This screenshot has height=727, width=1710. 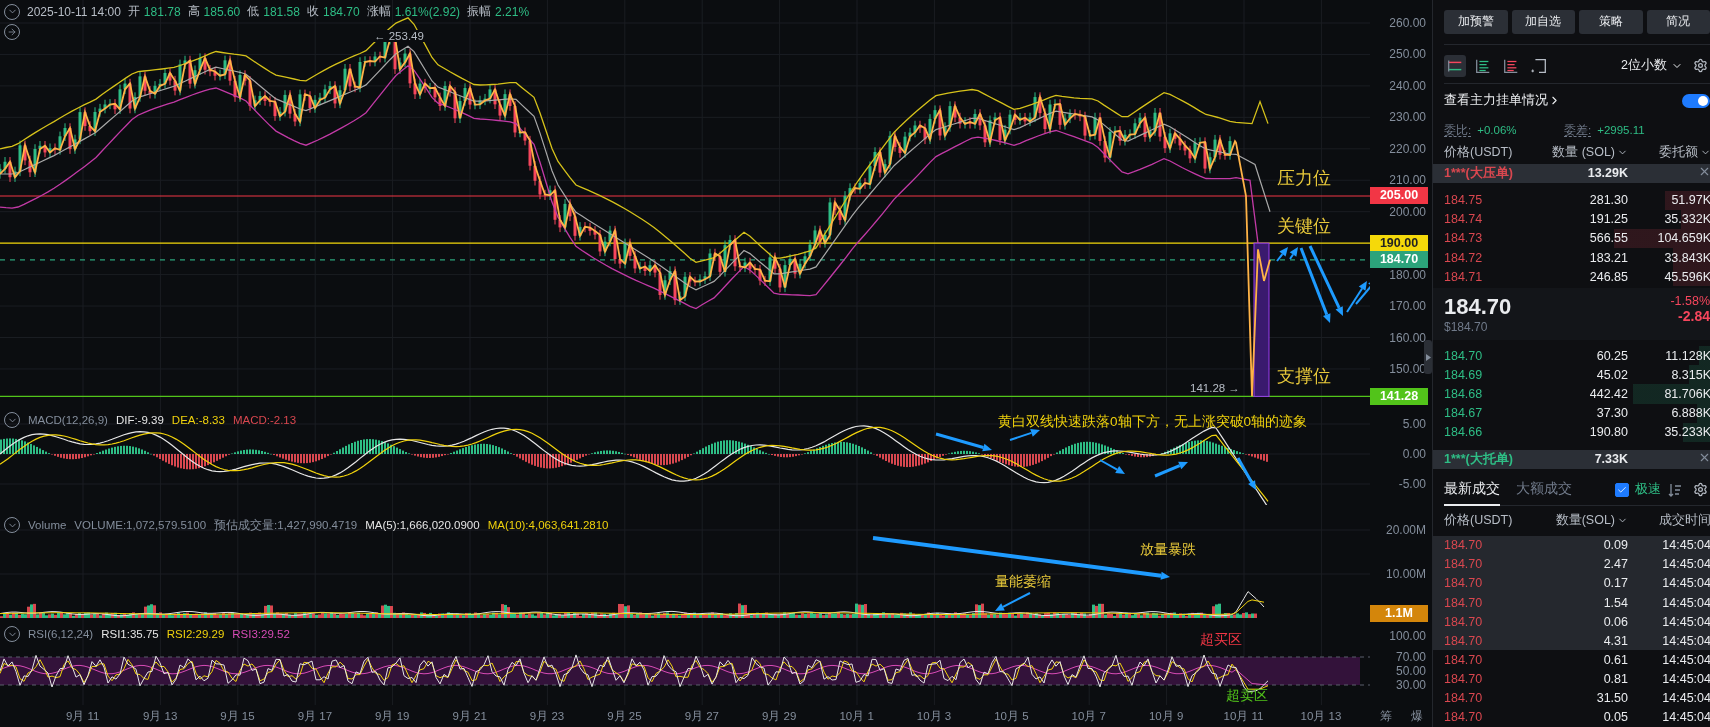 What do you see at coordinates (1675, 489) in the screenshot?
I see `sort-list-icon` at bounding box center [1675, 489].